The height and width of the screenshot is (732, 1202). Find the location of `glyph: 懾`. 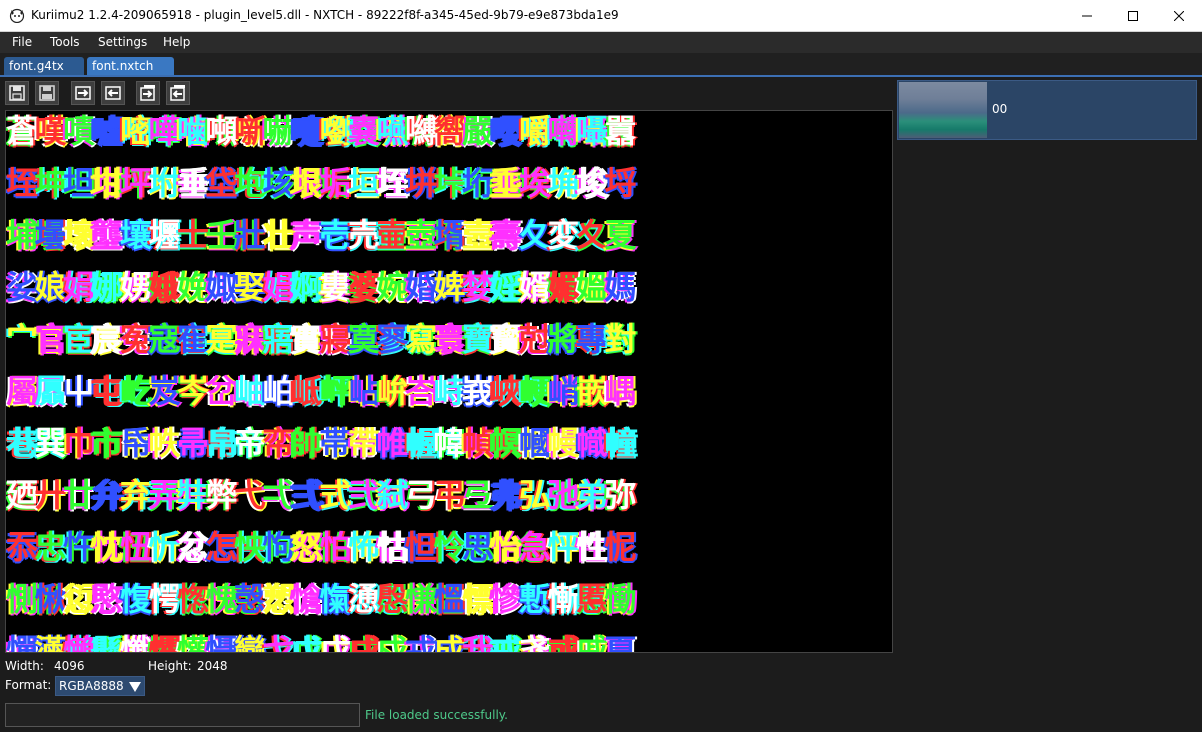

glyph: 懾 is located at coordinates (222, 642).